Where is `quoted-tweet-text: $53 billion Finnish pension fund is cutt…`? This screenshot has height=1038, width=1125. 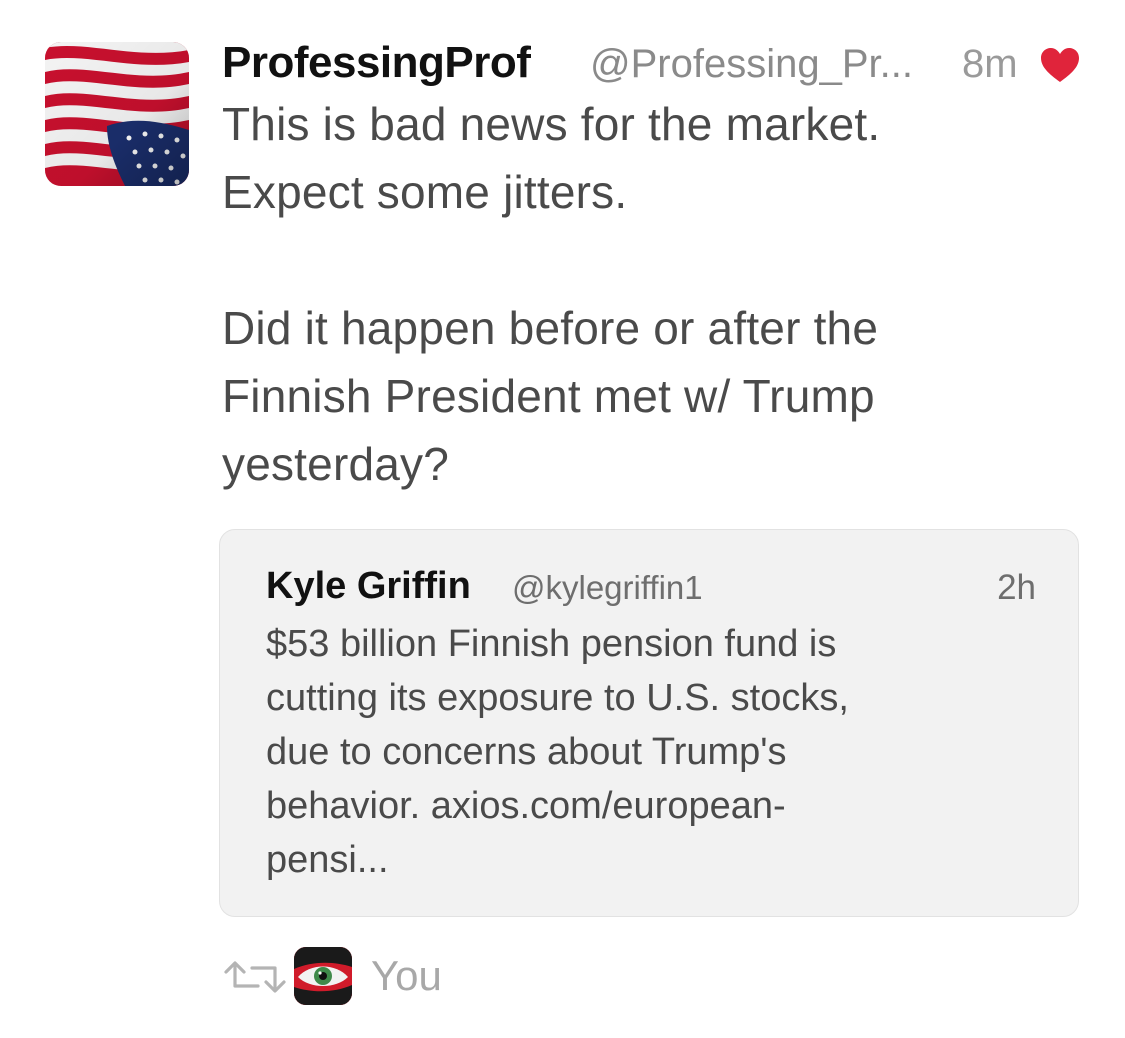
quoted-tweet-text: $53 billion Finnish pension fund is cutt… is located at coordinates (557, 752).